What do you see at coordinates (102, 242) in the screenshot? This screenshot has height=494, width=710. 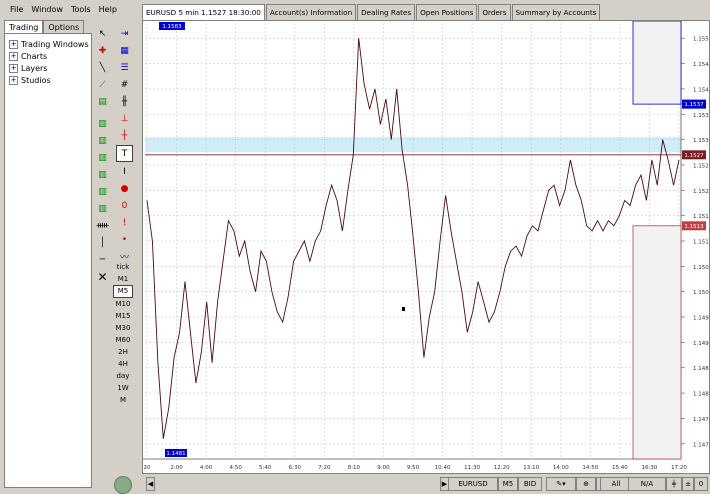 I see `vertical-line-icon: │` at bounding box center [102, 242].